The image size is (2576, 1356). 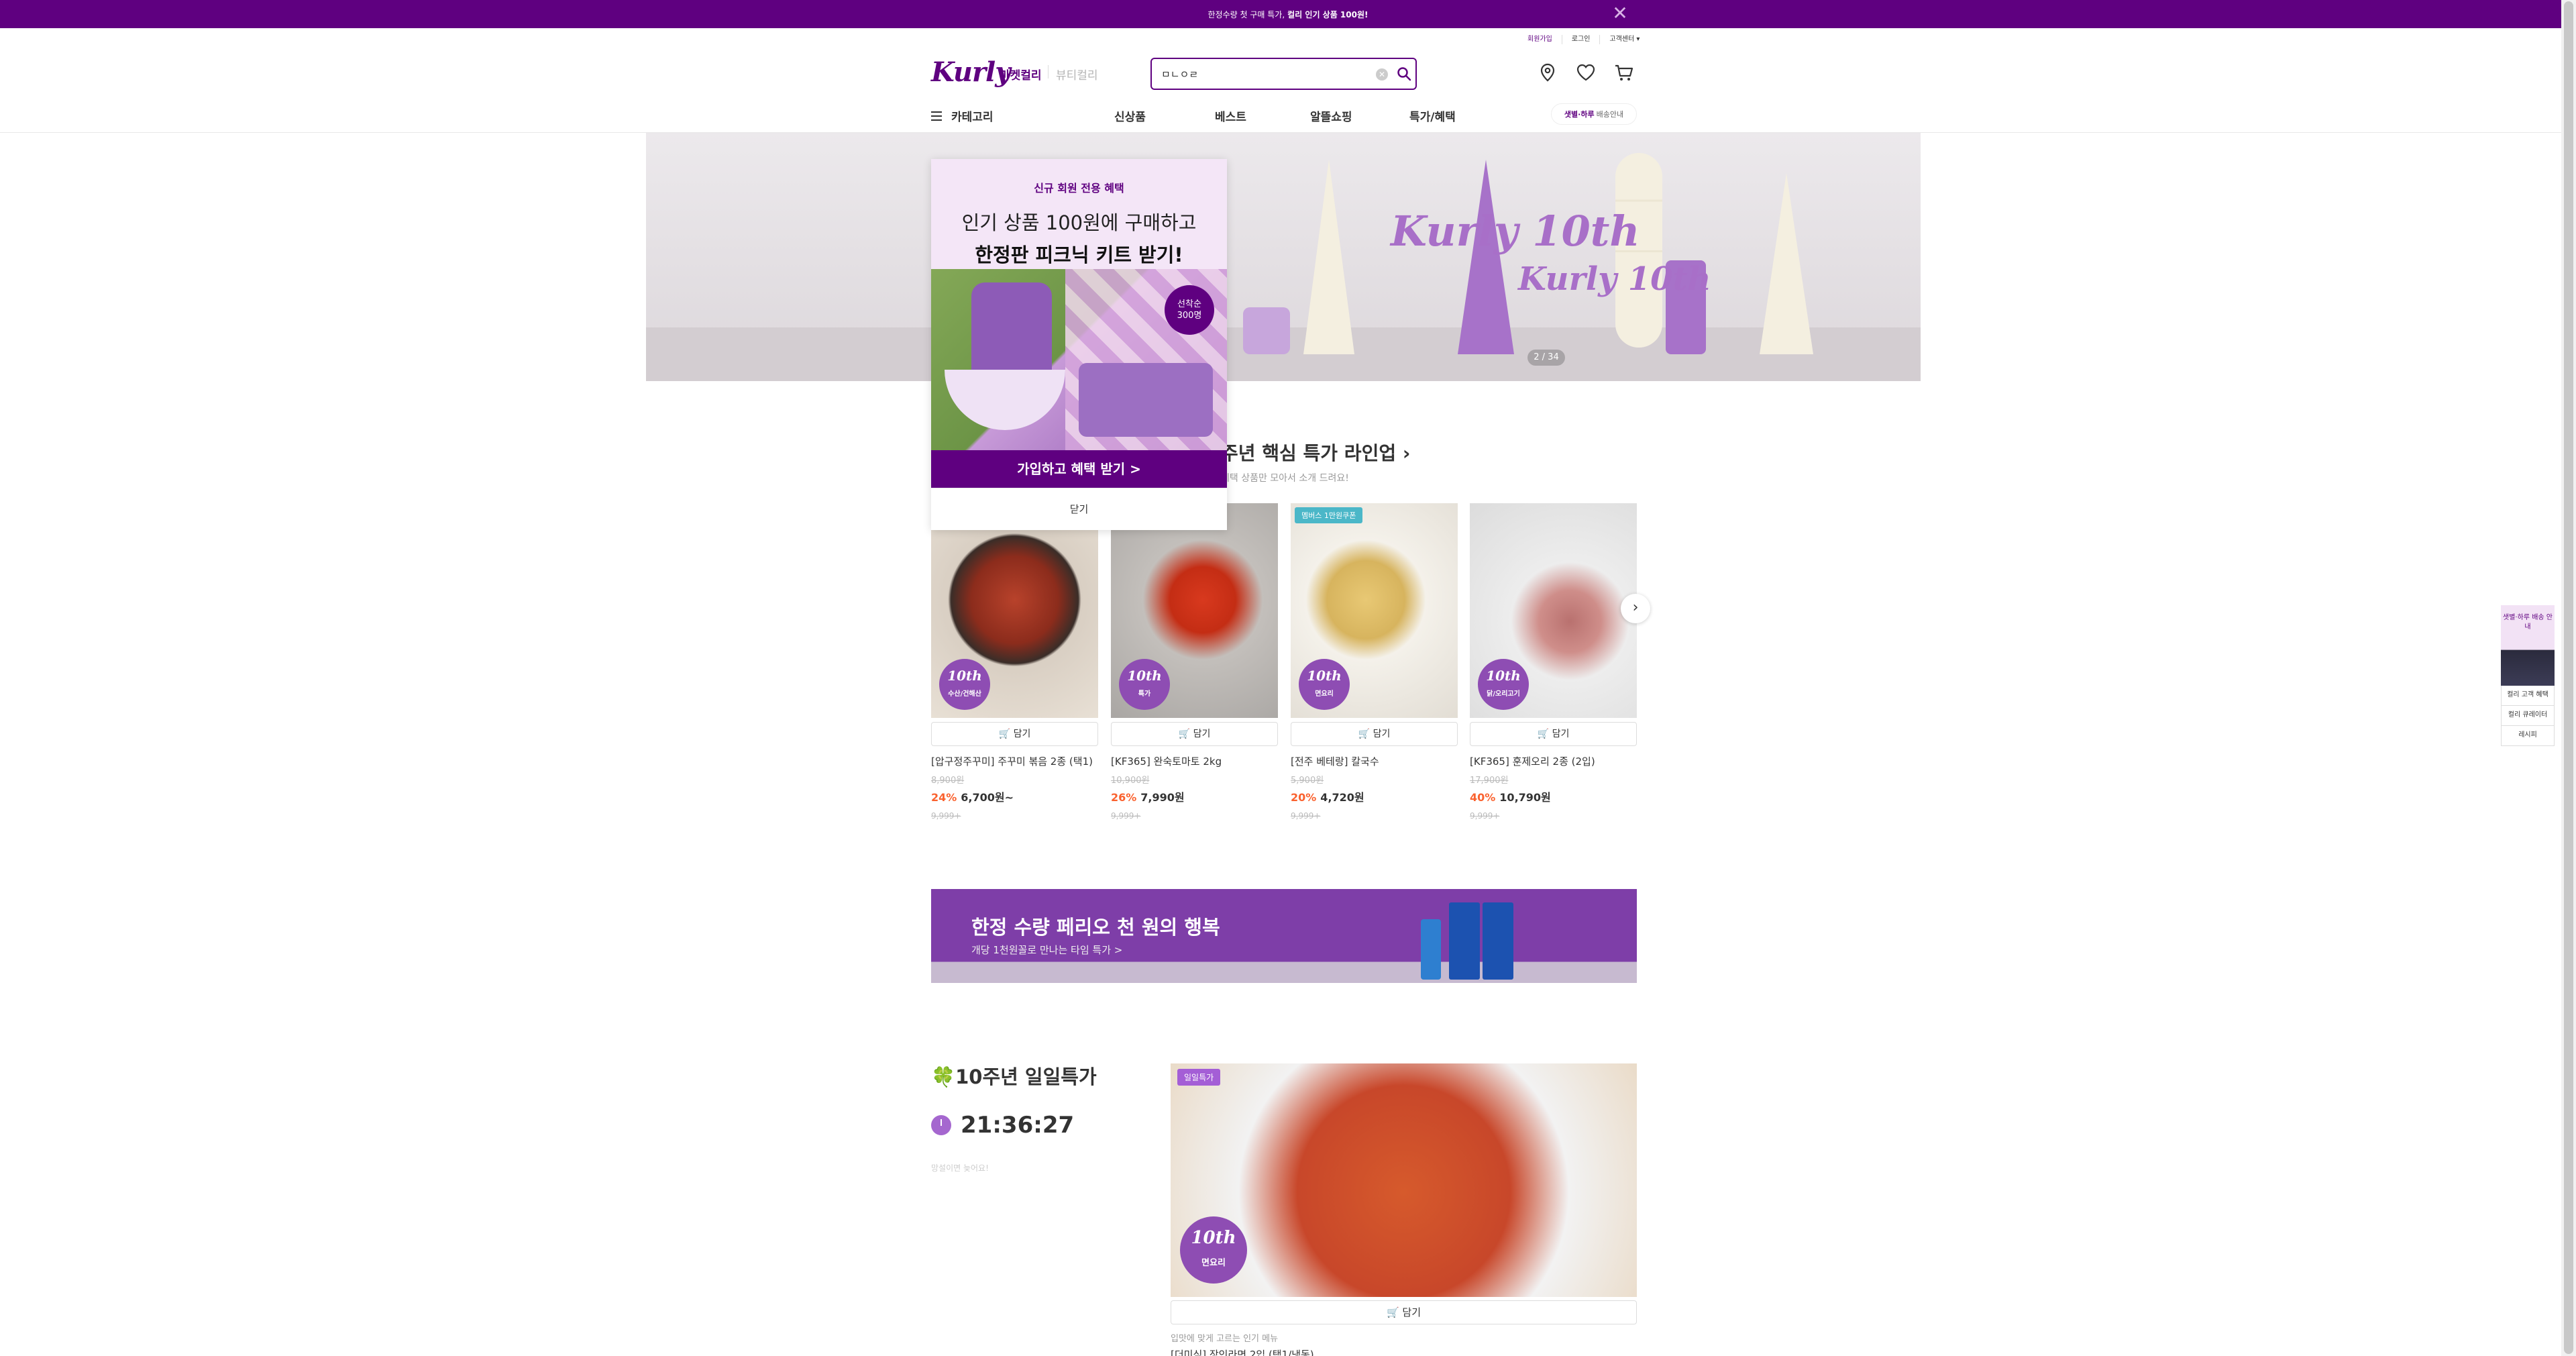 What do you see at coordinates (964, 694) in the screenshot?
I see `anniversary-badge-label: 수산/건해산` at bounding box center [964, 694].